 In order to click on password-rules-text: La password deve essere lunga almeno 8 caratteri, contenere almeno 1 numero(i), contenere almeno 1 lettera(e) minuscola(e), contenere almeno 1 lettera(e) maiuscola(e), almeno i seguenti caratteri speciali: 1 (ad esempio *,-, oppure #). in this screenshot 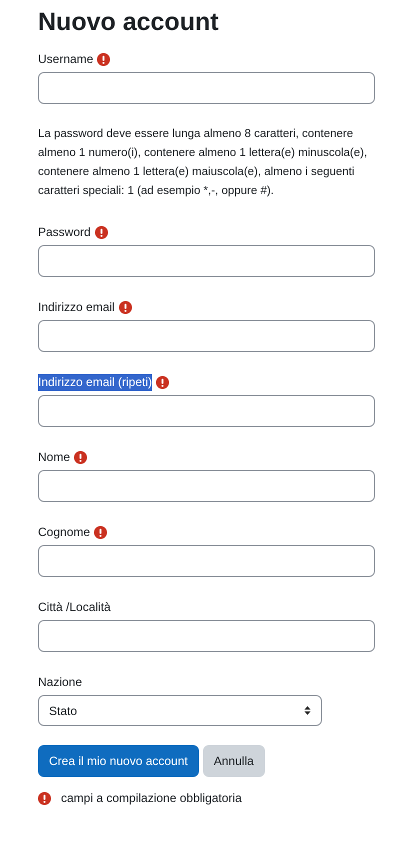, I will do `click(203, 163)`.